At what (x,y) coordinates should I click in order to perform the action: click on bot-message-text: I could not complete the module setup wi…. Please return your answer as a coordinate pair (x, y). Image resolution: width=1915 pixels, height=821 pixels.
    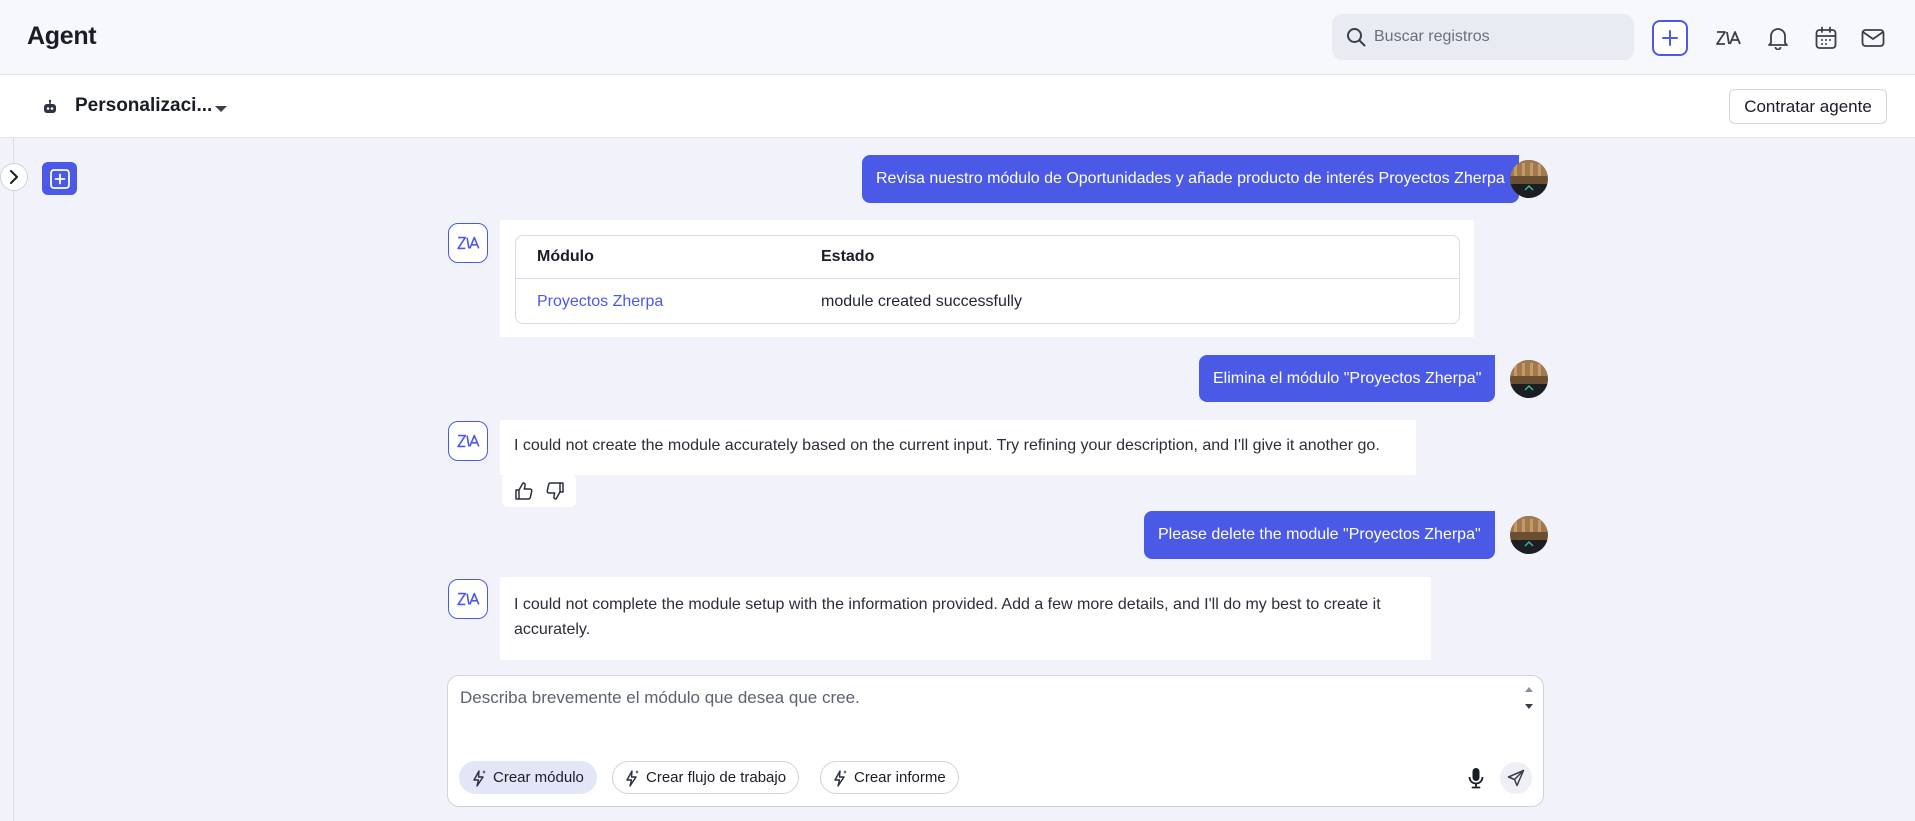
    Looking at the image, I should click on (947, 617).